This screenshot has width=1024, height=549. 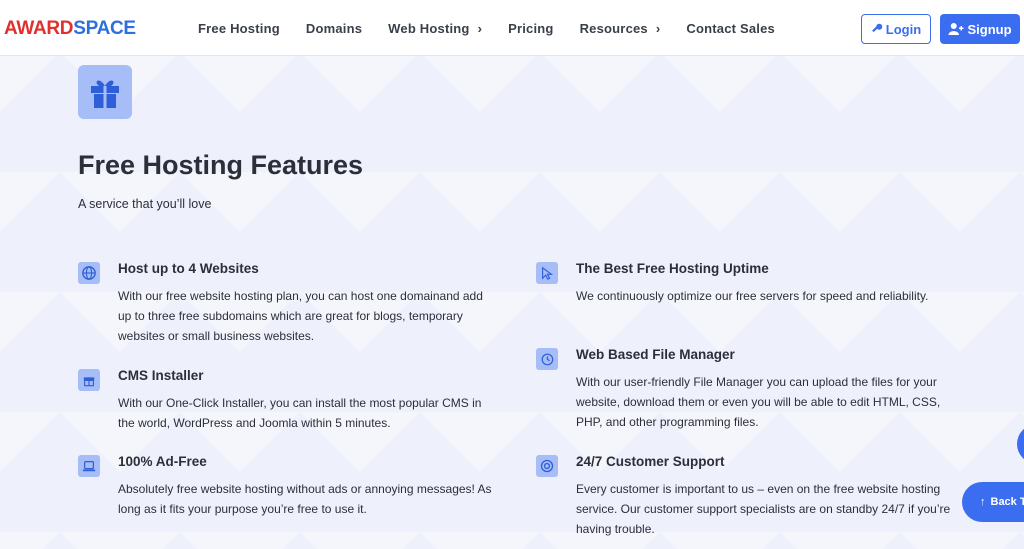 I want to click on back-to-top-button: ↑ Back T, so click(x=993, y=502).